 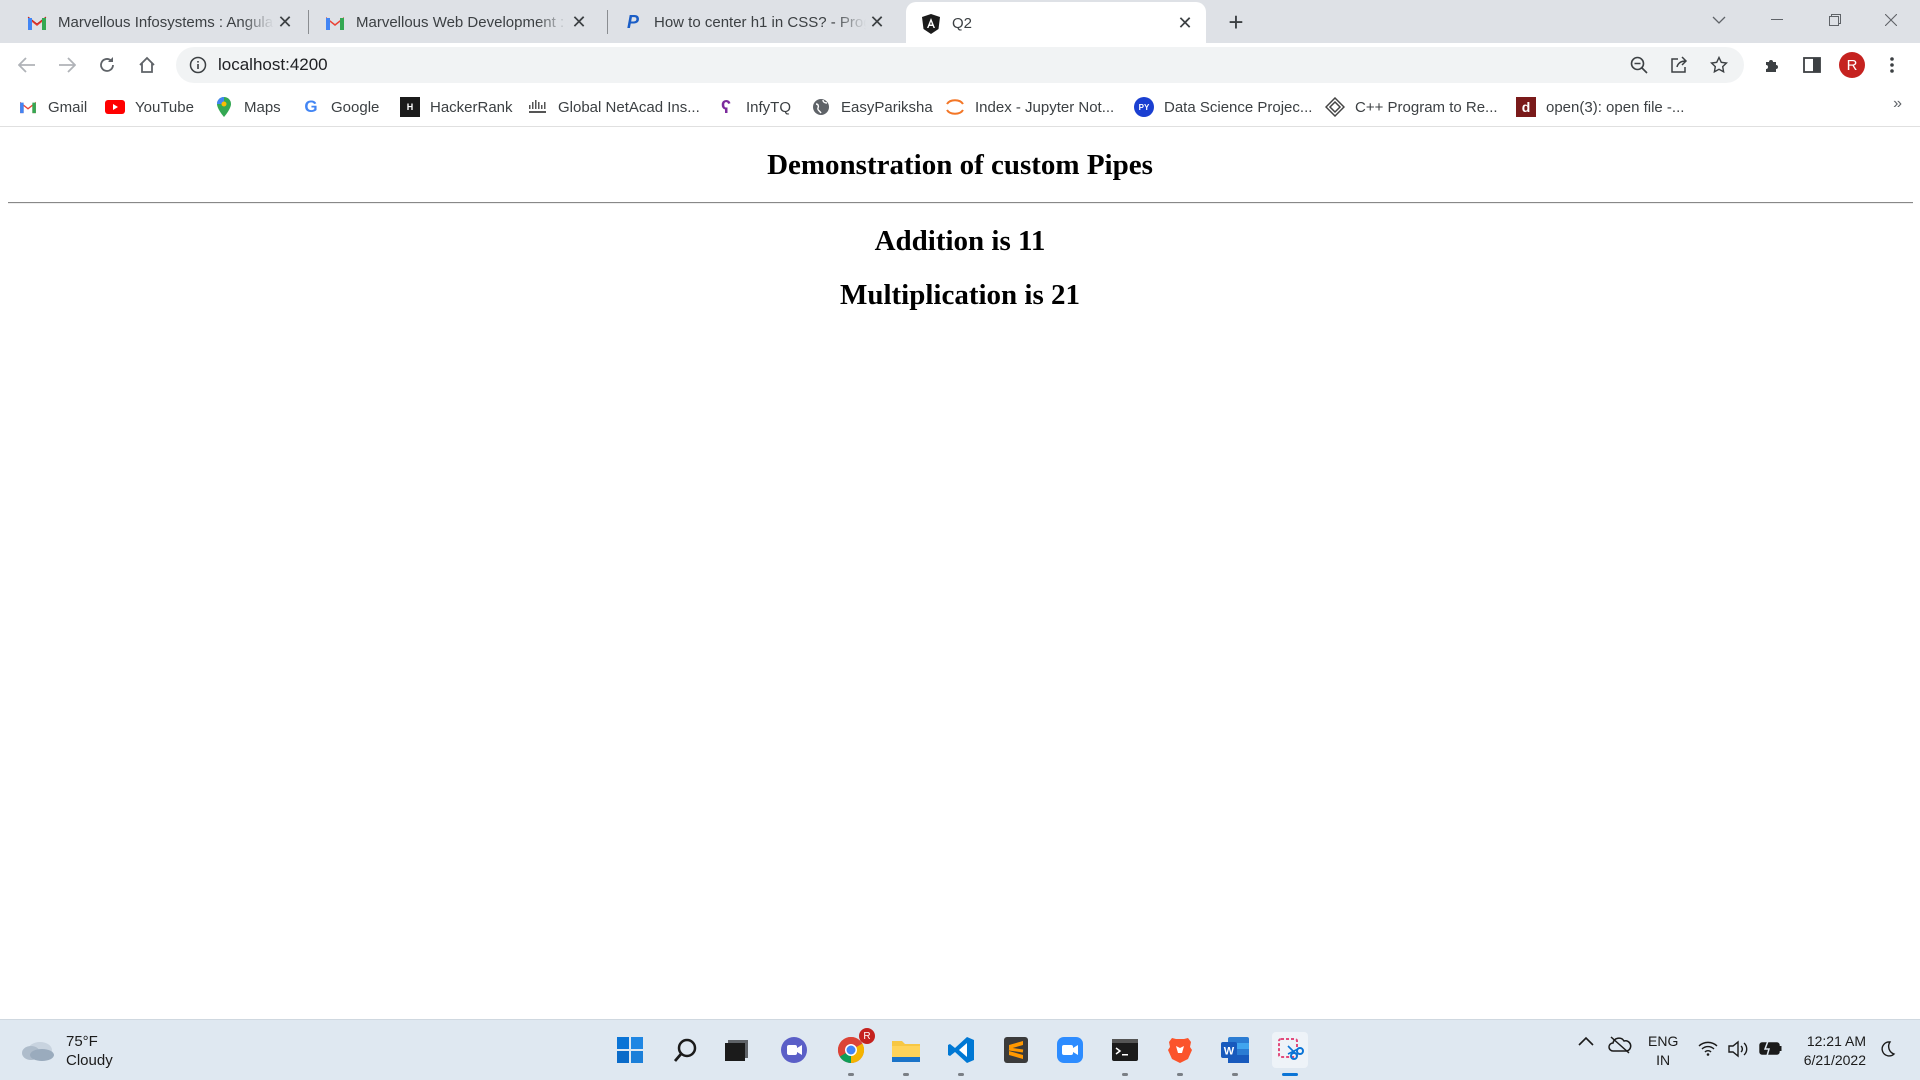 I want to click on tab-title: Marvellous Infosystems : Angular, so click(x=166, y=22).